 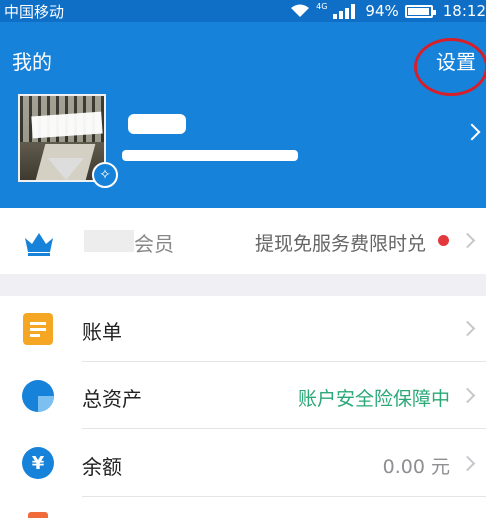 What do you see at coordinates (472, 132) in the screenshot?
I see `profile-chevron-icon` at bounding box center [472, 132].